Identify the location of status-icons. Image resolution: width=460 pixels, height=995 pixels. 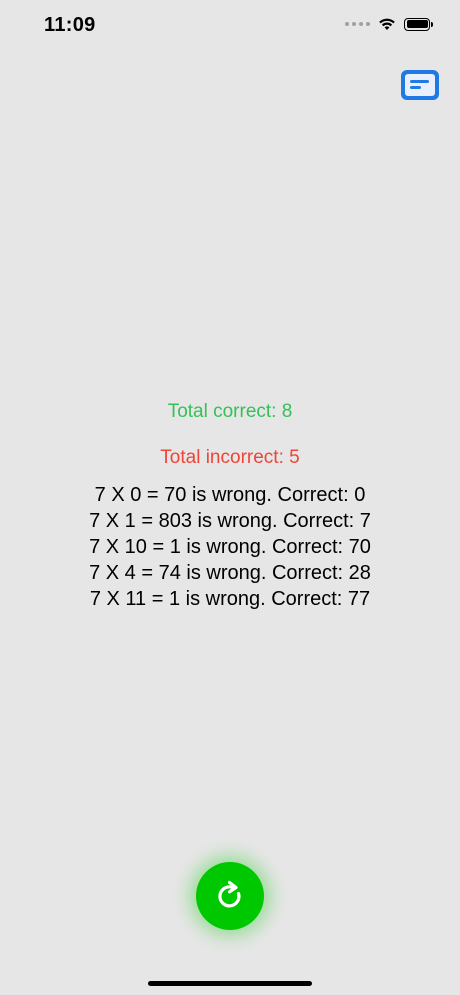
(389, 24).